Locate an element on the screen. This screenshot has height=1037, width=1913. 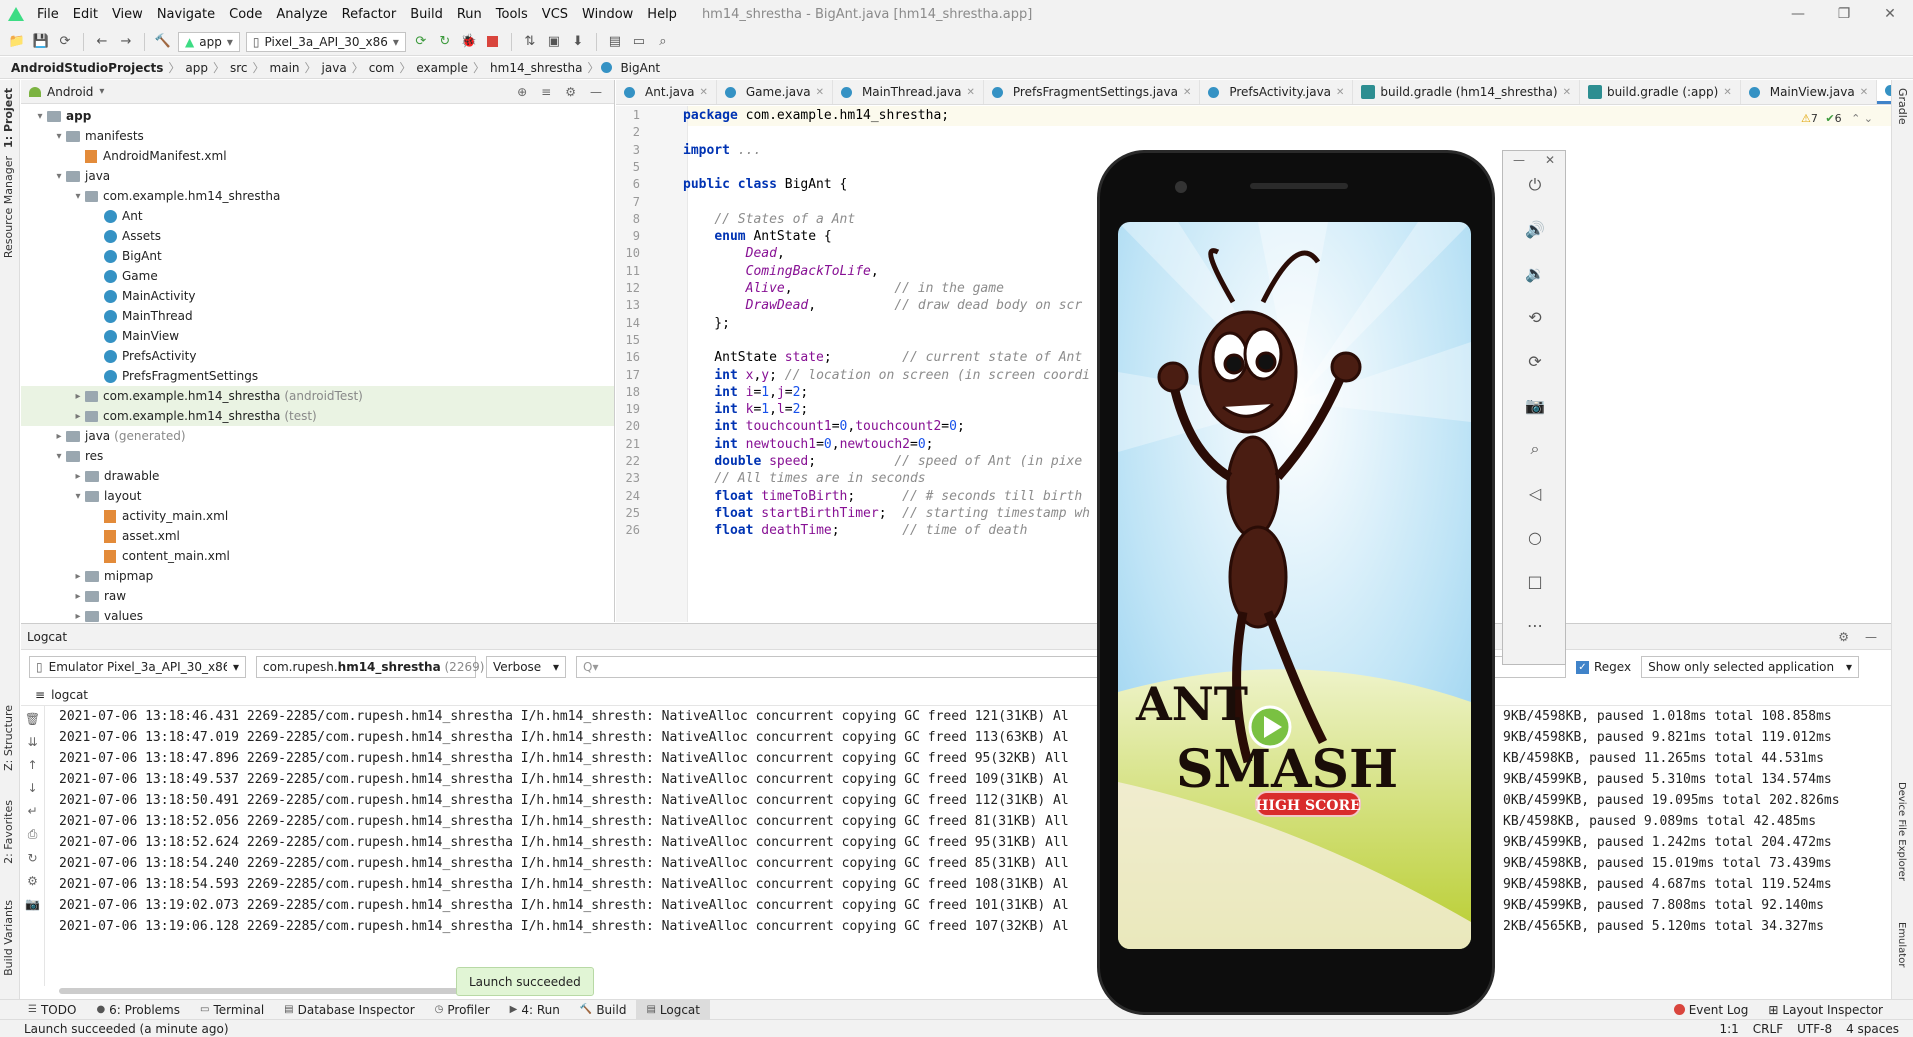
editor-tab: PrefsFragmentSettings.java ✕ is located at coordinates (1092, 92).